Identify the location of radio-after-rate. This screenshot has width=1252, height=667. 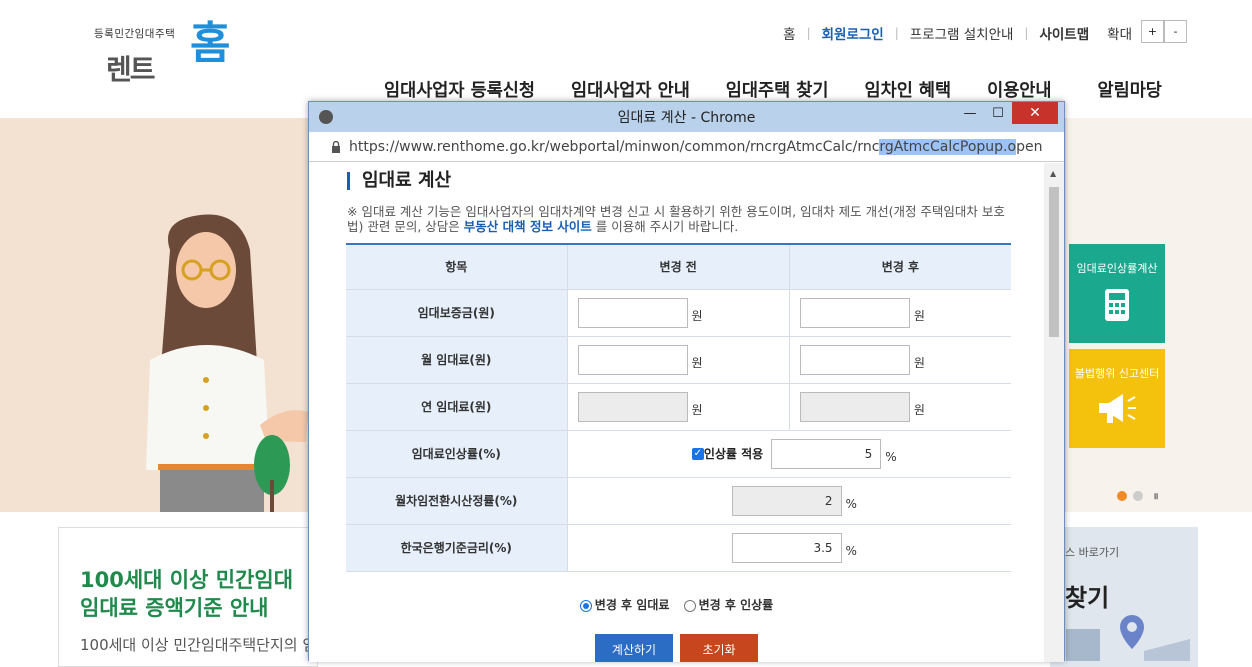
(689, 605).